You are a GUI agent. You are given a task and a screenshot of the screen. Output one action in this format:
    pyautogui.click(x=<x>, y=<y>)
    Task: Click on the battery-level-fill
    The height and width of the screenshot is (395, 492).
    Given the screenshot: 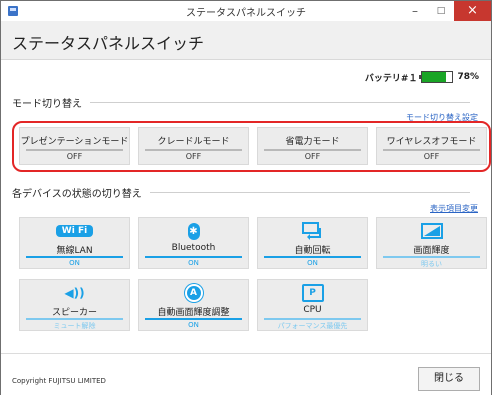 What is the action you would take?
    pyautogui.click(x=434, y=77)
    